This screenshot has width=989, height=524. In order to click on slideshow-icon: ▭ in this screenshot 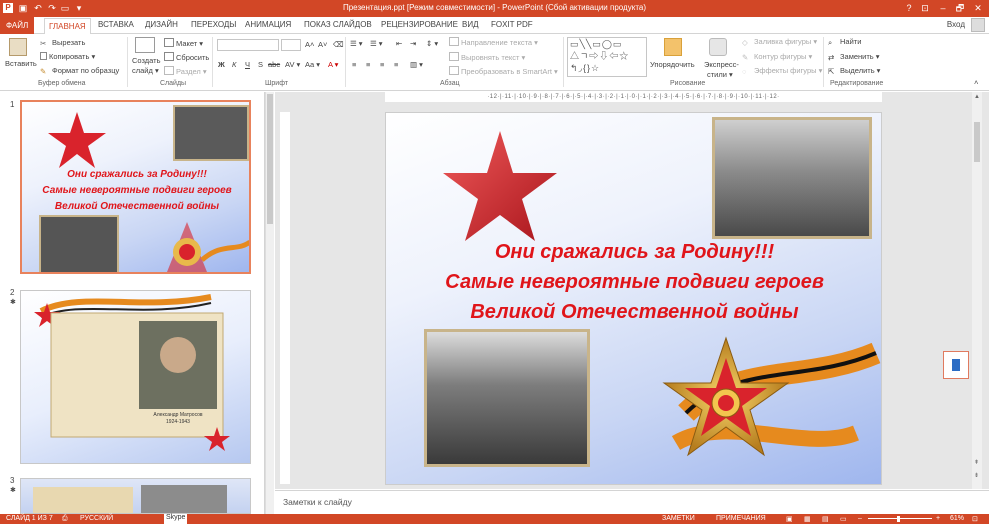, I will do `click(843, 519)`.